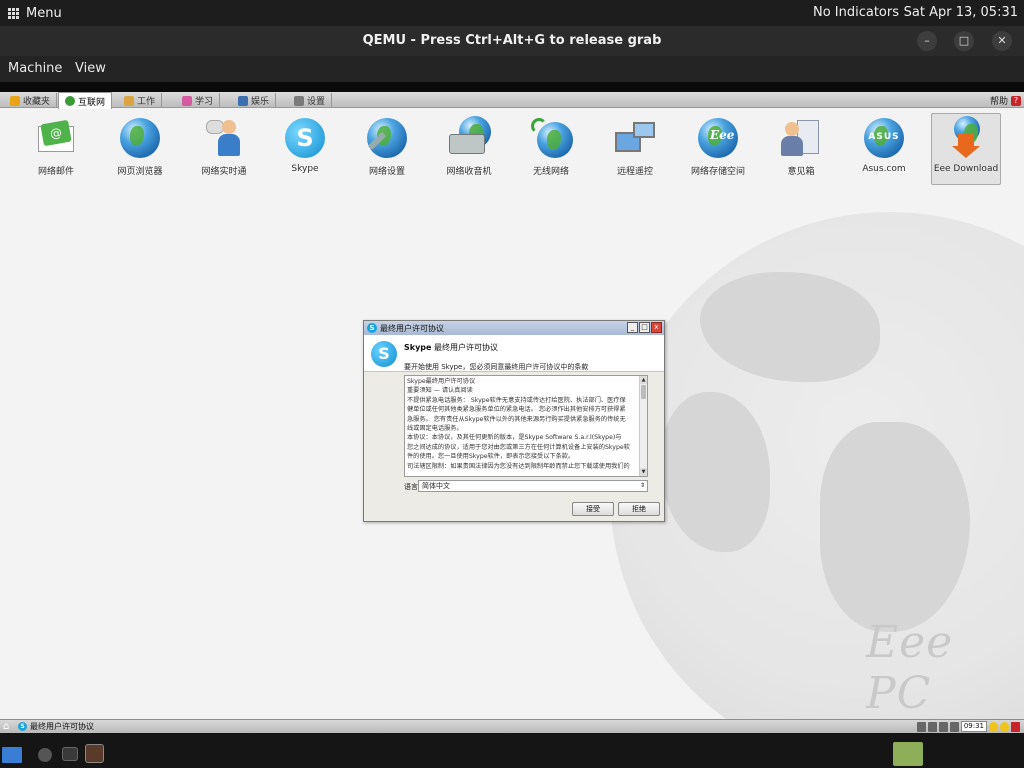 The image size is (1024, 768). I want to click on app-eee-storage: Eee 网络存储空间, so click(718, 148).